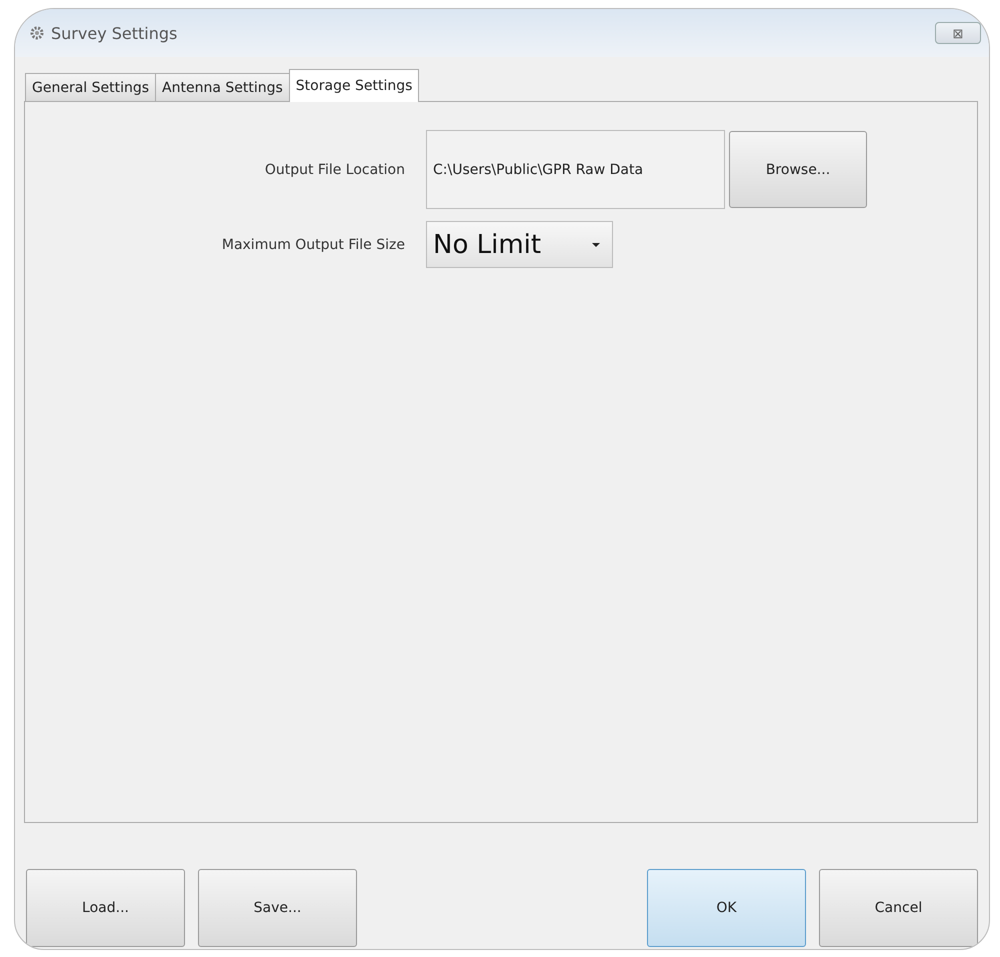 This screenshot has height=957, width=1000. Describe the element at coordinates (575, 169) in the screenshot. I see `path-field: C:\Users\Public\GPR Raw Data` at that location.